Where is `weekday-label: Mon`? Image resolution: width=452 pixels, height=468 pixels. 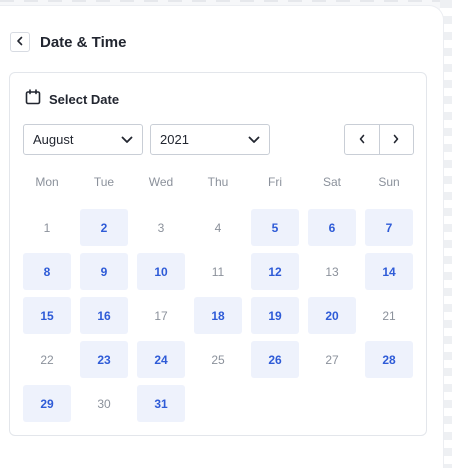
weekday-label: Mon is located at coordinates (47, 182).